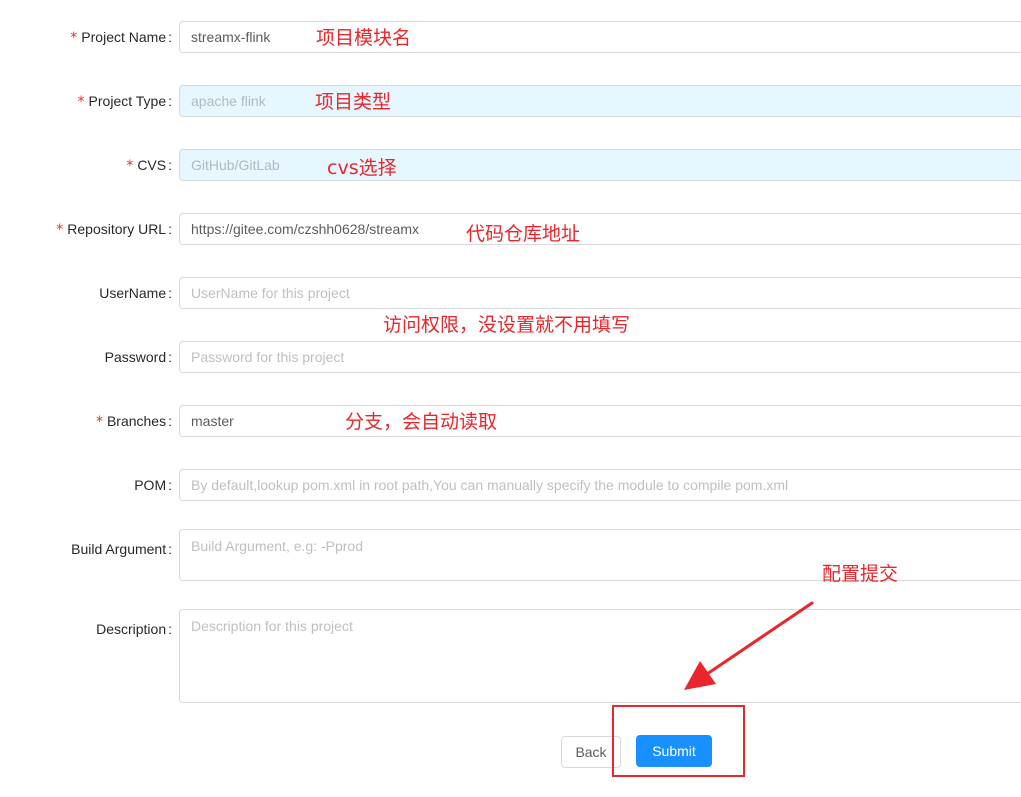 The height and width of the screenshot is (797, 1021). What do you see at coordinates (421, 422) in the screenshot?
I see `annotation-branches: 分支，会自动读取` at bounding box center [421, 422].